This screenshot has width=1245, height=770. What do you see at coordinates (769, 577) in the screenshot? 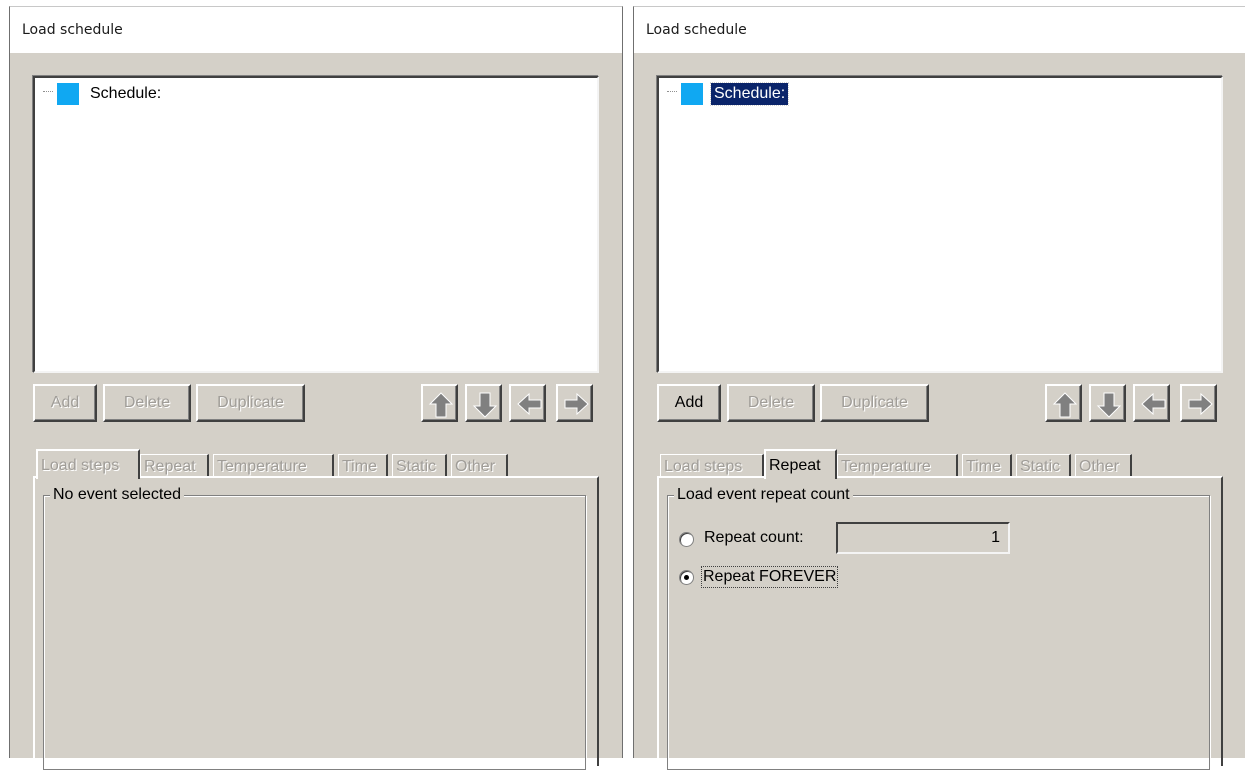
I see `repeat-forever-label: Repeat FOREVER` at bounding box center [769, 577].